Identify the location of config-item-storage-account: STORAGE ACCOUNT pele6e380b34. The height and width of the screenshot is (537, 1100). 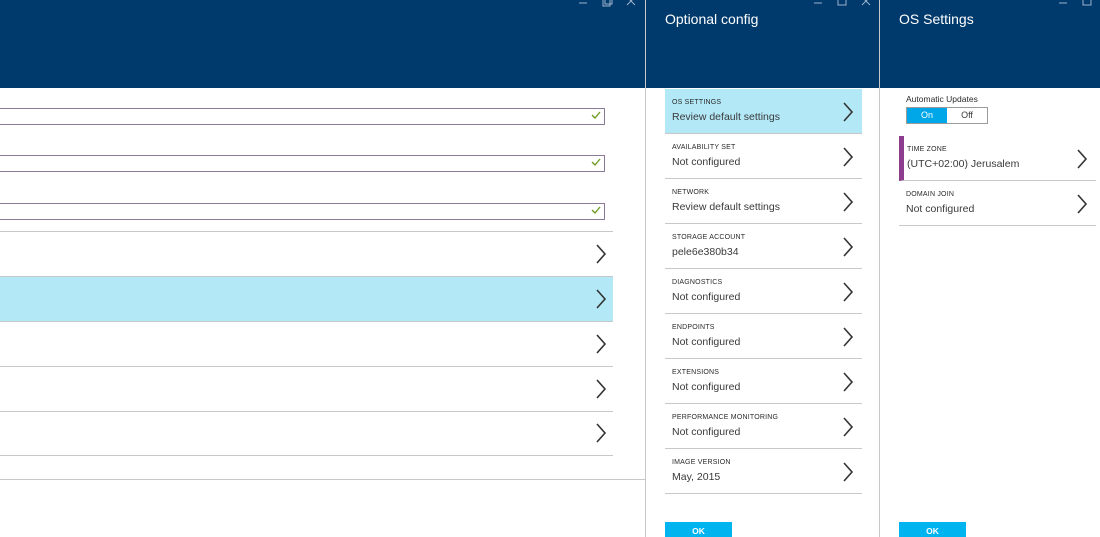
(763, 246).